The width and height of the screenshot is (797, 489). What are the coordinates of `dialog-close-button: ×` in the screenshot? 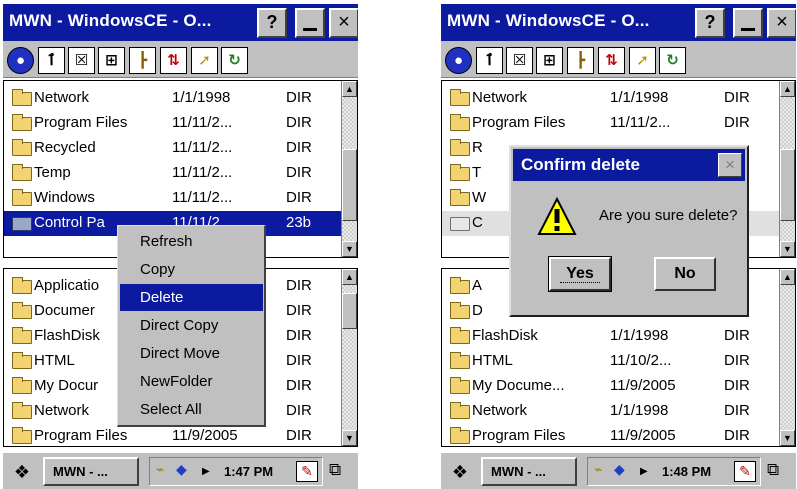 It's located at (730, 165).